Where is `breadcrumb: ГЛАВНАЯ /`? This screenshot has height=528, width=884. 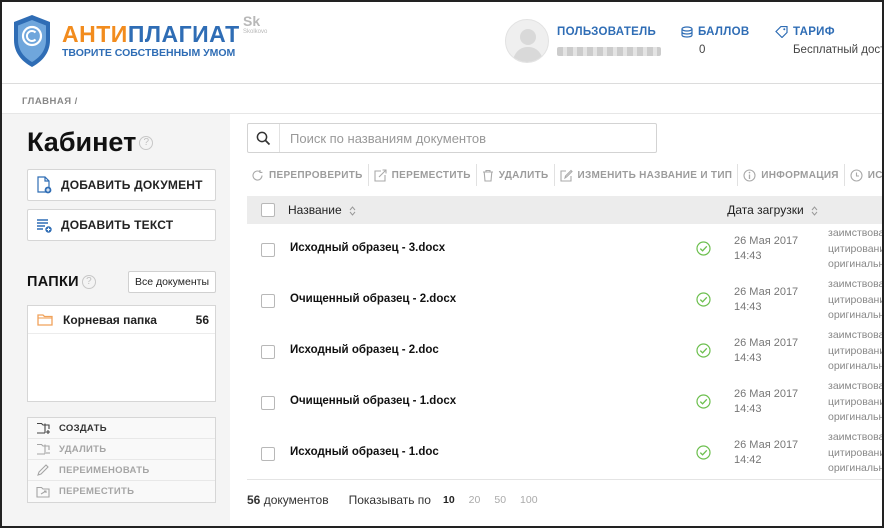 breadcrumb: ГЛАВНАЯ / is located at coordinates (50, 101).